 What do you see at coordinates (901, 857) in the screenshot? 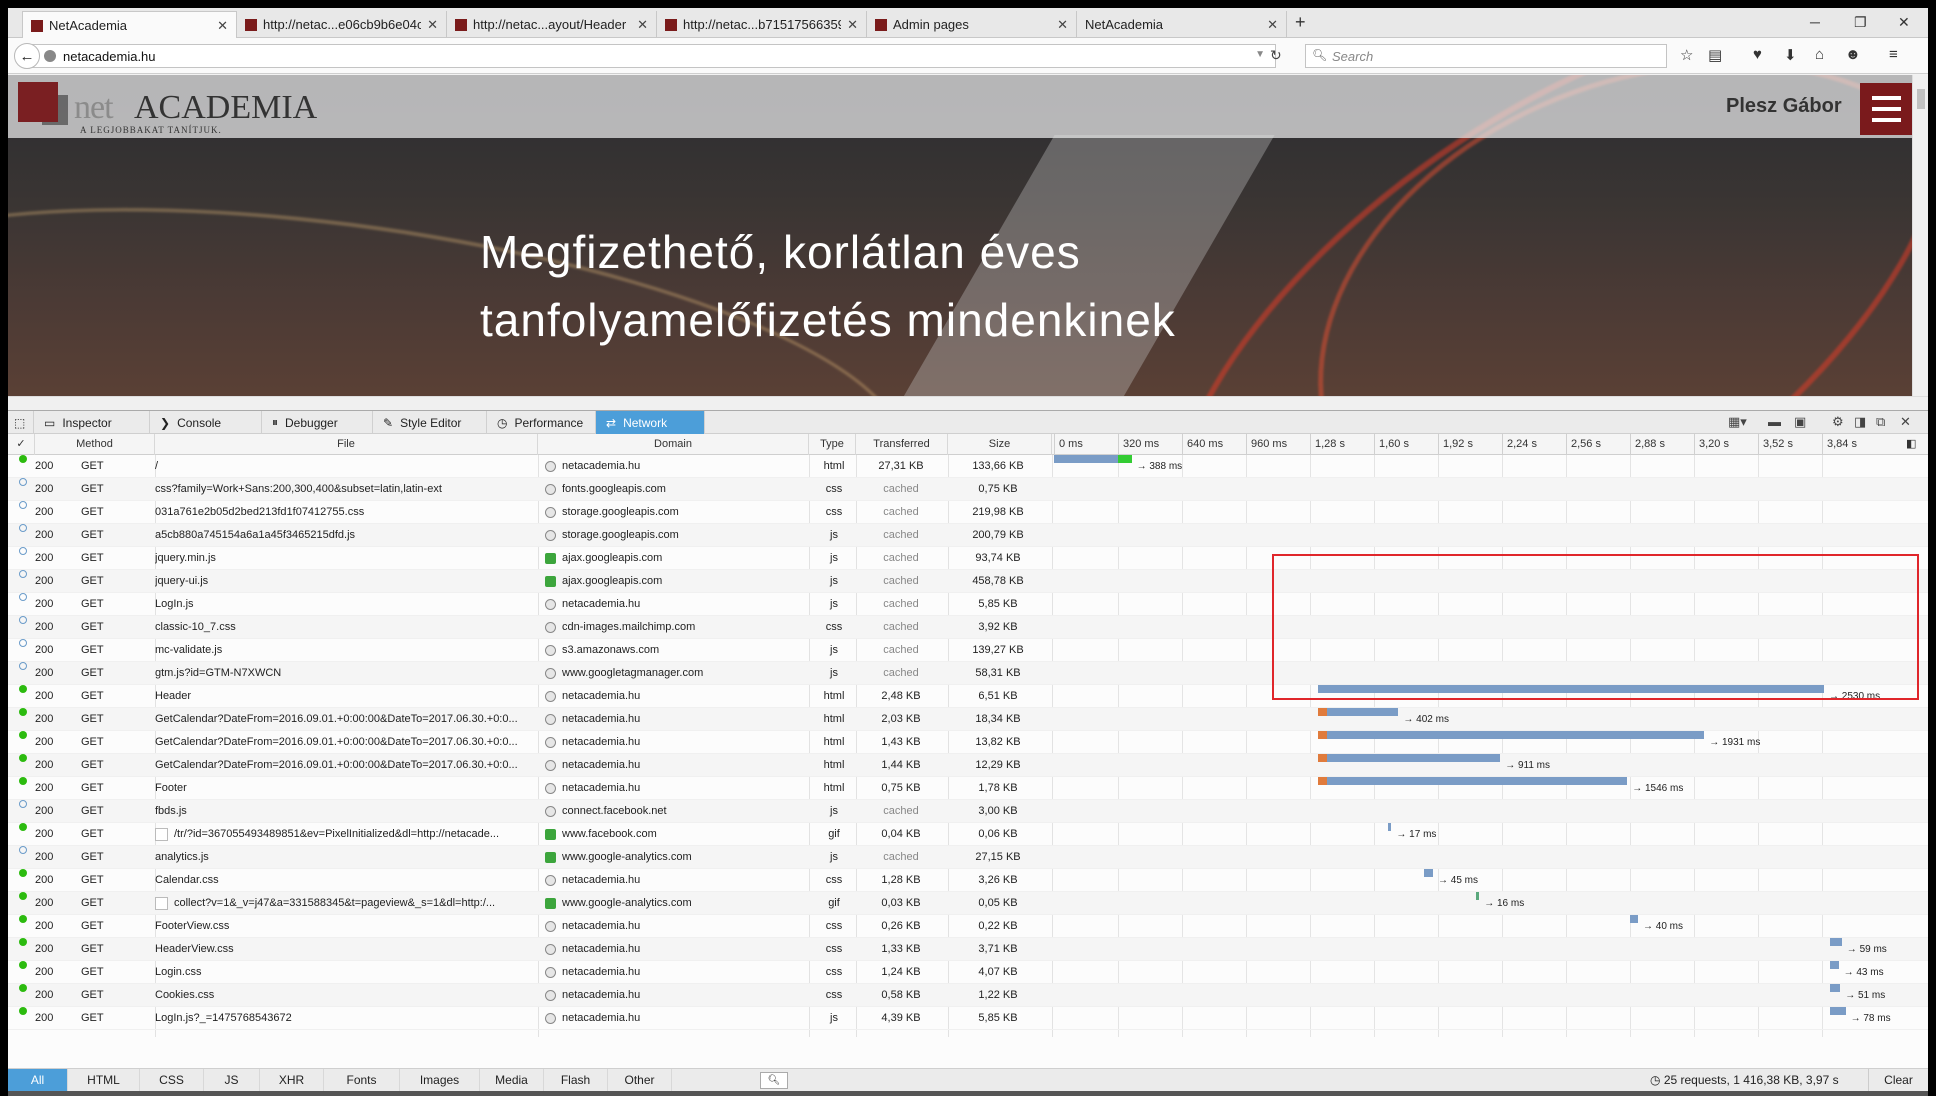
I see `request-transferred: cached` at bounding box center [901, 857].